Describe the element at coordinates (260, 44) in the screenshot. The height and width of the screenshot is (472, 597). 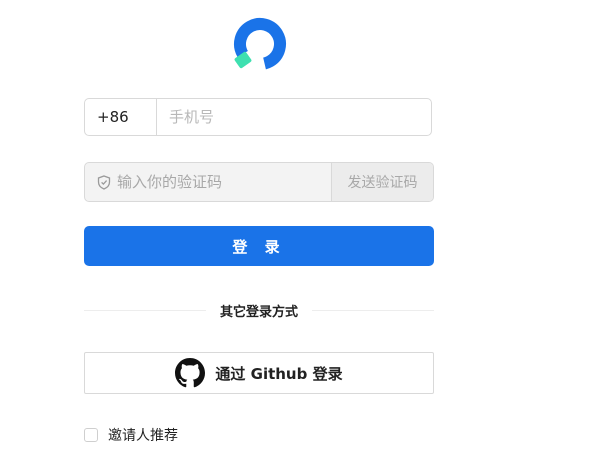
I see `brand-logo-icon` at that location.